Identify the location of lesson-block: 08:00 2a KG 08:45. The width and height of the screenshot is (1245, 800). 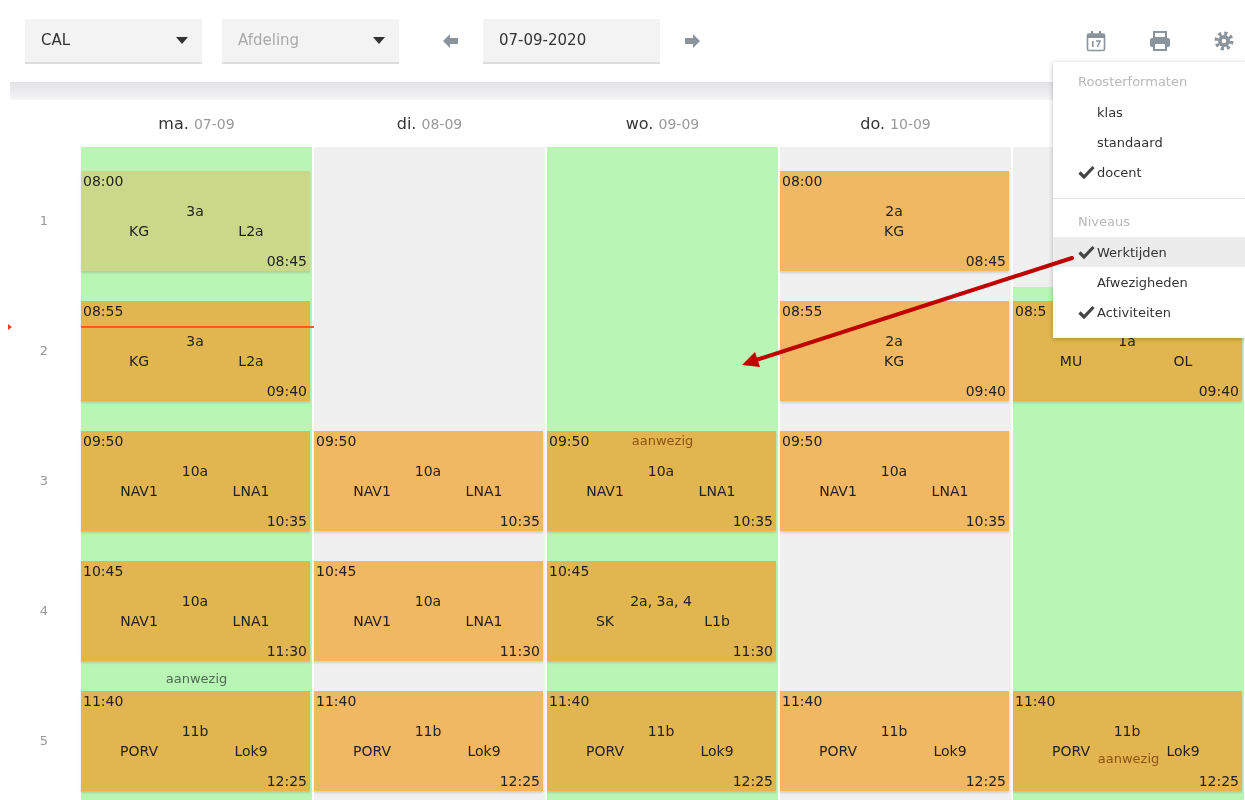
(894, 221).